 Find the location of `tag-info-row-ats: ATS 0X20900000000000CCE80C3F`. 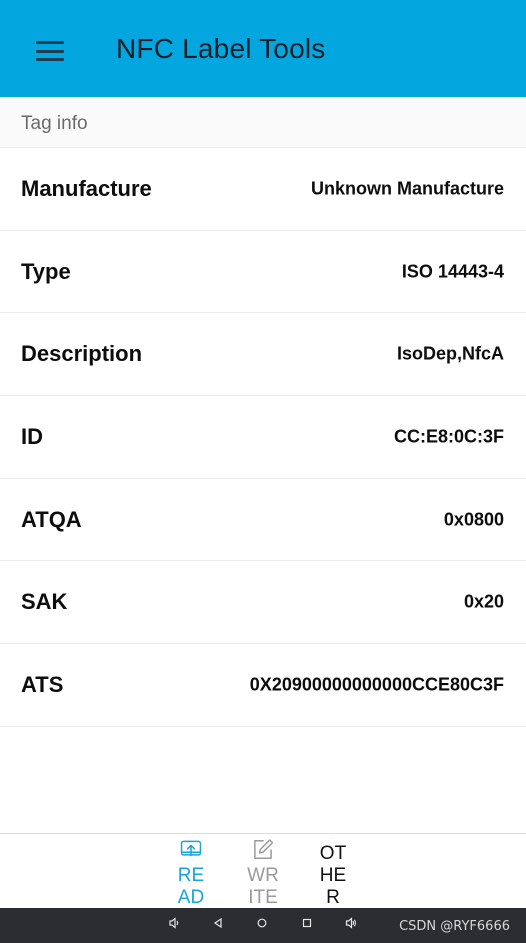

tag-info-row-ats: ATS 0X20900000000000CCE80C3F is located at coordinates (263, 685).